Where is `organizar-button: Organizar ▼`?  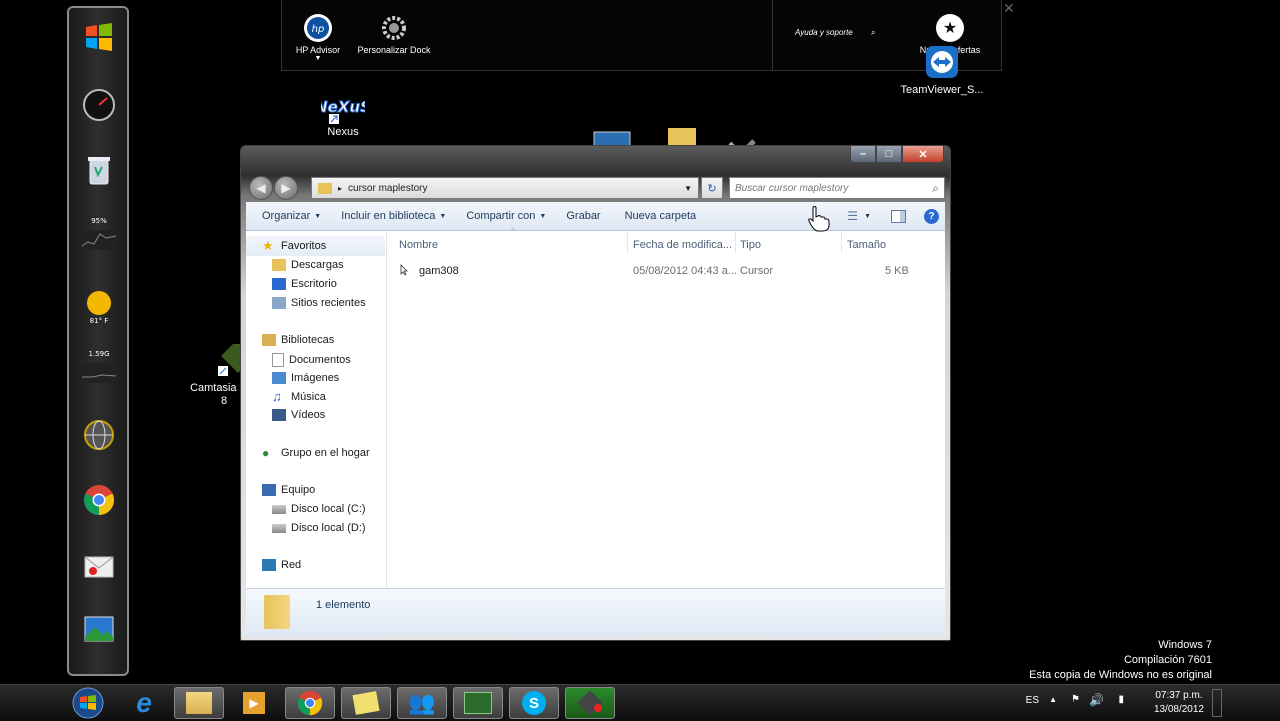 organizar-button: Organizar ▼ is located at coordinates (291, 216).